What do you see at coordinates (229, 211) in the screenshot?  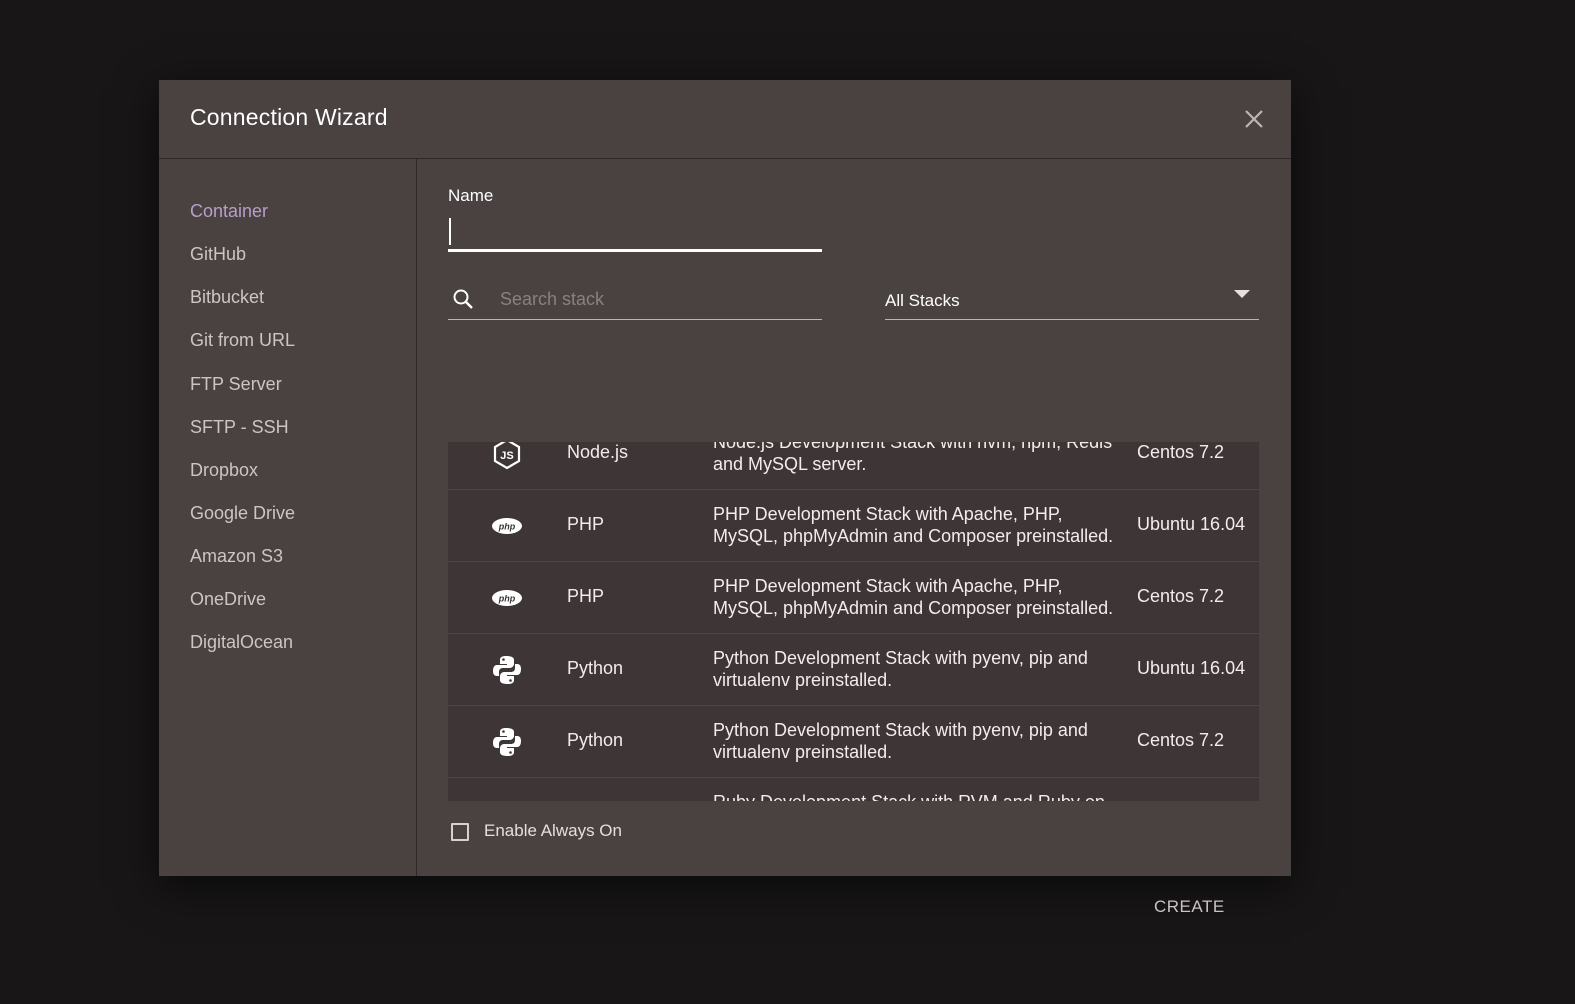 I see `sidebar-item-container: Container` at bounding box center [229, 211].